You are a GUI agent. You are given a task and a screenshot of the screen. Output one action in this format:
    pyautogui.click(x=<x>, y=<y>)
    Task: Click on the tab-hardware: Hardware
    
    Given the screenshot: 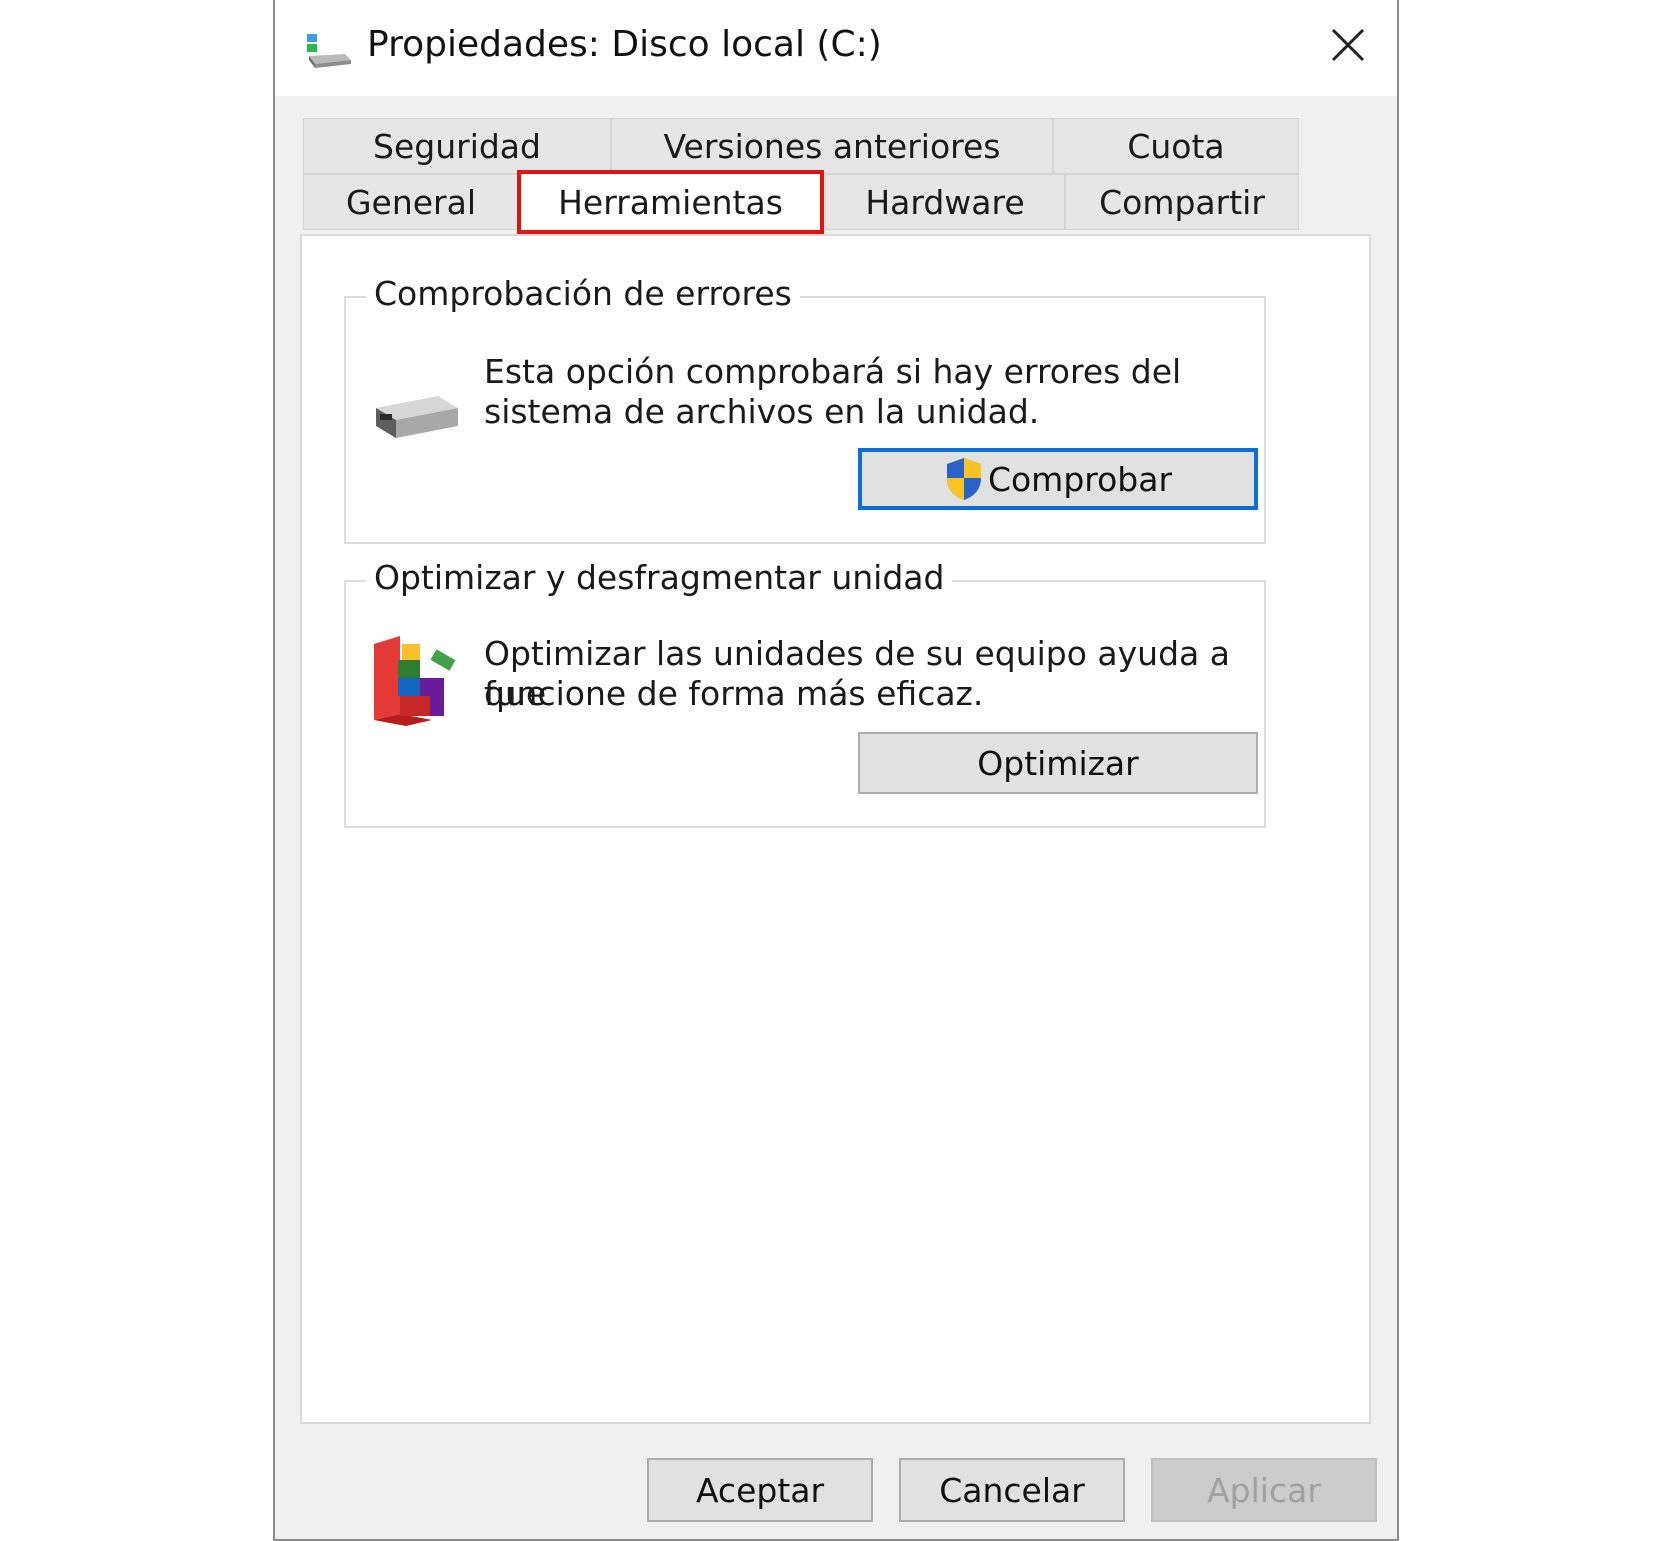 What is the action you would take?
    pyautogui.click(x=945, y=202)
    